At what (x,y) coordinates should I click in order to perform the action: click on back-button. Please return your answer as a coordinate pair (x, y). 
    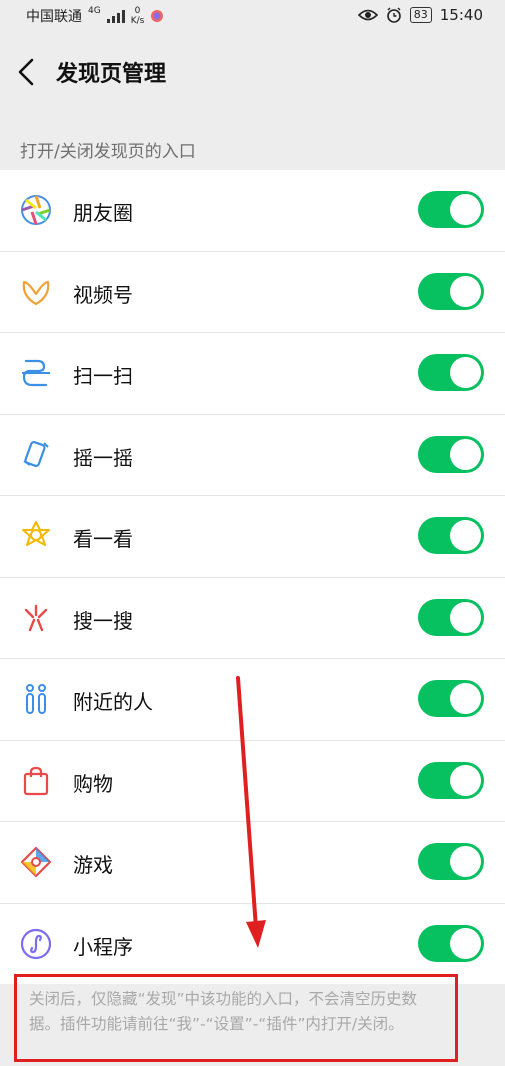
    Looking at the image, I should click on (27, 72).